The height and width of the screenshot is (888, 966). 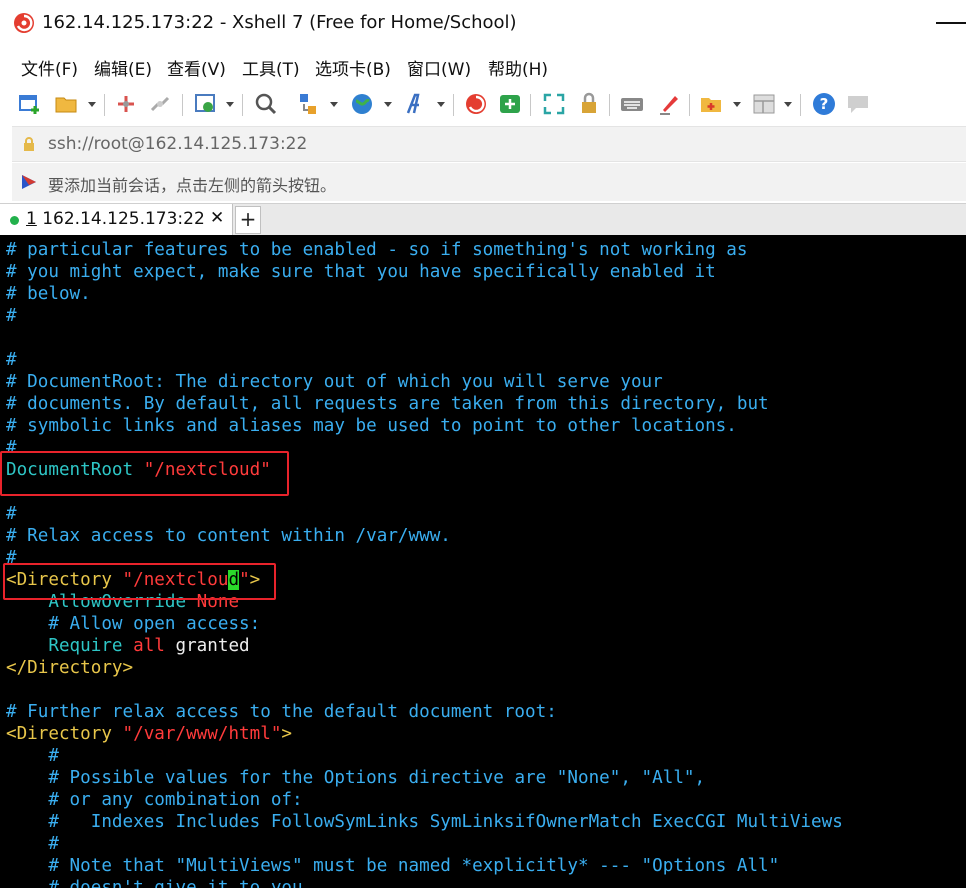 I want to click on terminal-line: # below., so click(x=48, y=294).